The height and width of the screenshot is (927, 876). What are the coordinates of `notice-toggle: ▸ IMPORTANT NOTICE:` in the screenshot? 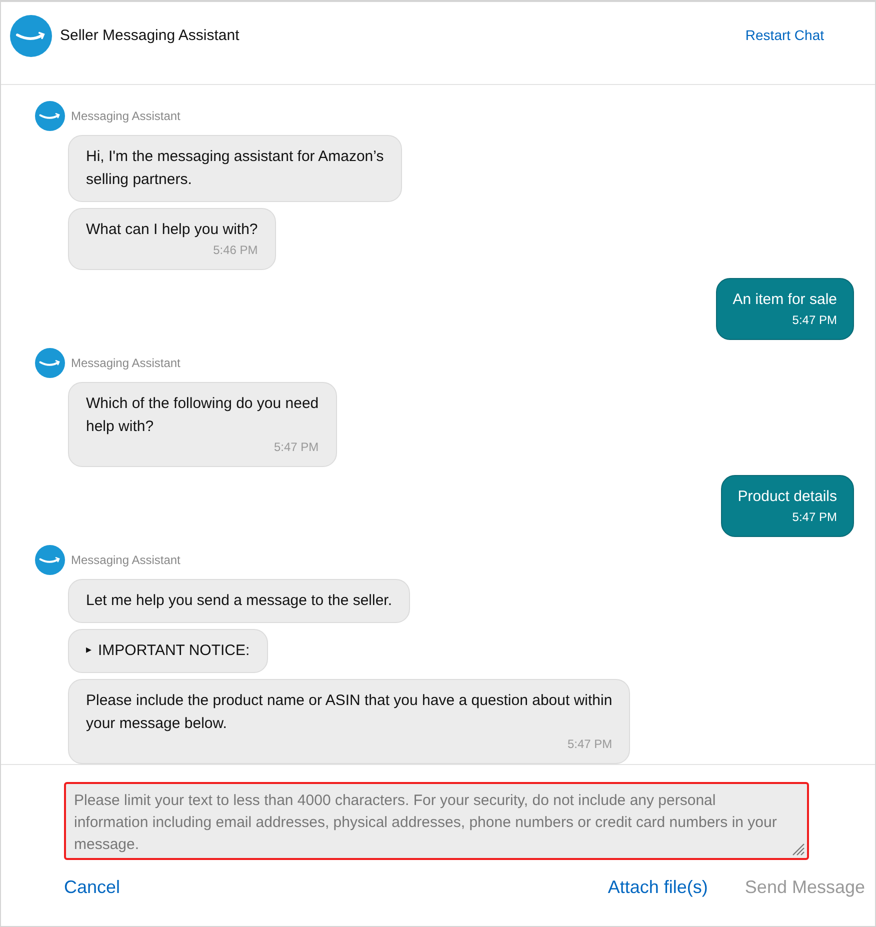 It's located at (168, 651).